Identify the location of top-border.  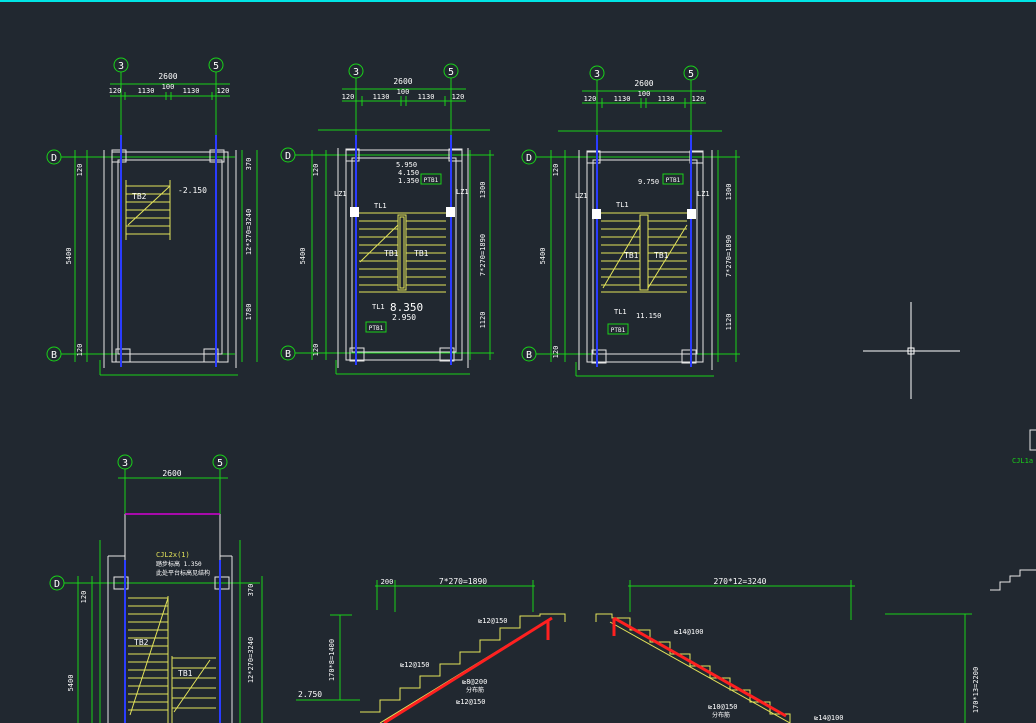
(518, 1).